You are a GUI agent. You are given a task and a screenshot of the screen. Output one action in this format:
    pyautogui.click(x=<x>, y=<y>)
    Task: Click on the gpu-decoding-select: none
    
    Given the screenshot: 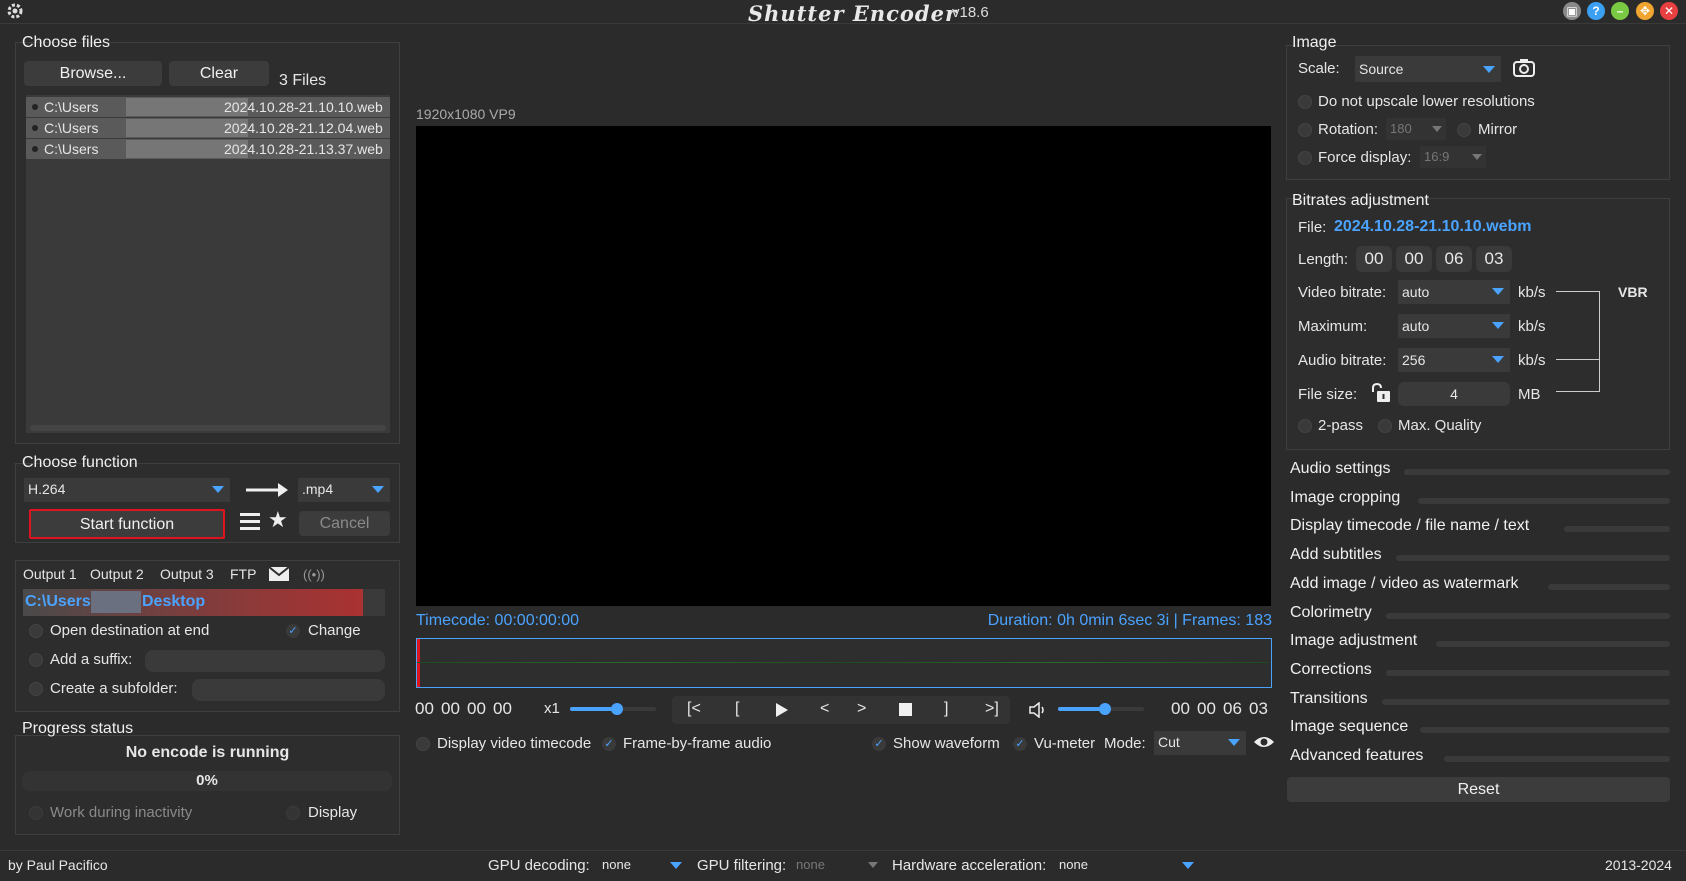 What is the action you would take?
    pyautogui.click(x=643, y=865)
    